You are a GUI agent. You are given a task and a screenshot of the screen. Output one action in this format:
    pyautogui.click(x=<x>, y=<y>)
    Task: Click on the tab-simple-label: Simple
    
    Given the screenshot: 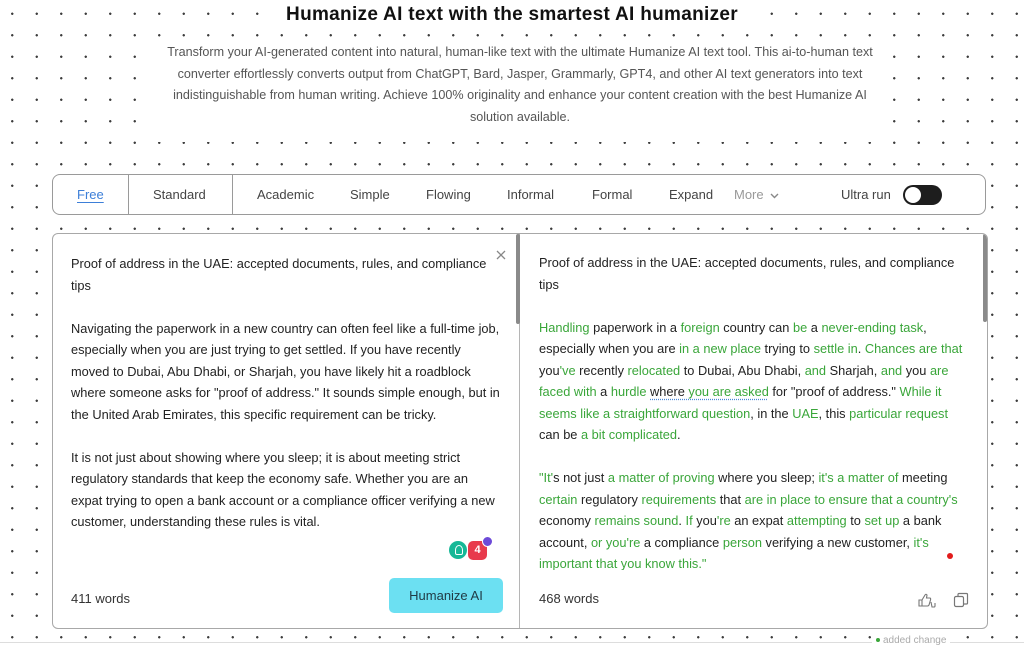 What is the action you would take?
    pyautogui.click(x=370, y=194)
    